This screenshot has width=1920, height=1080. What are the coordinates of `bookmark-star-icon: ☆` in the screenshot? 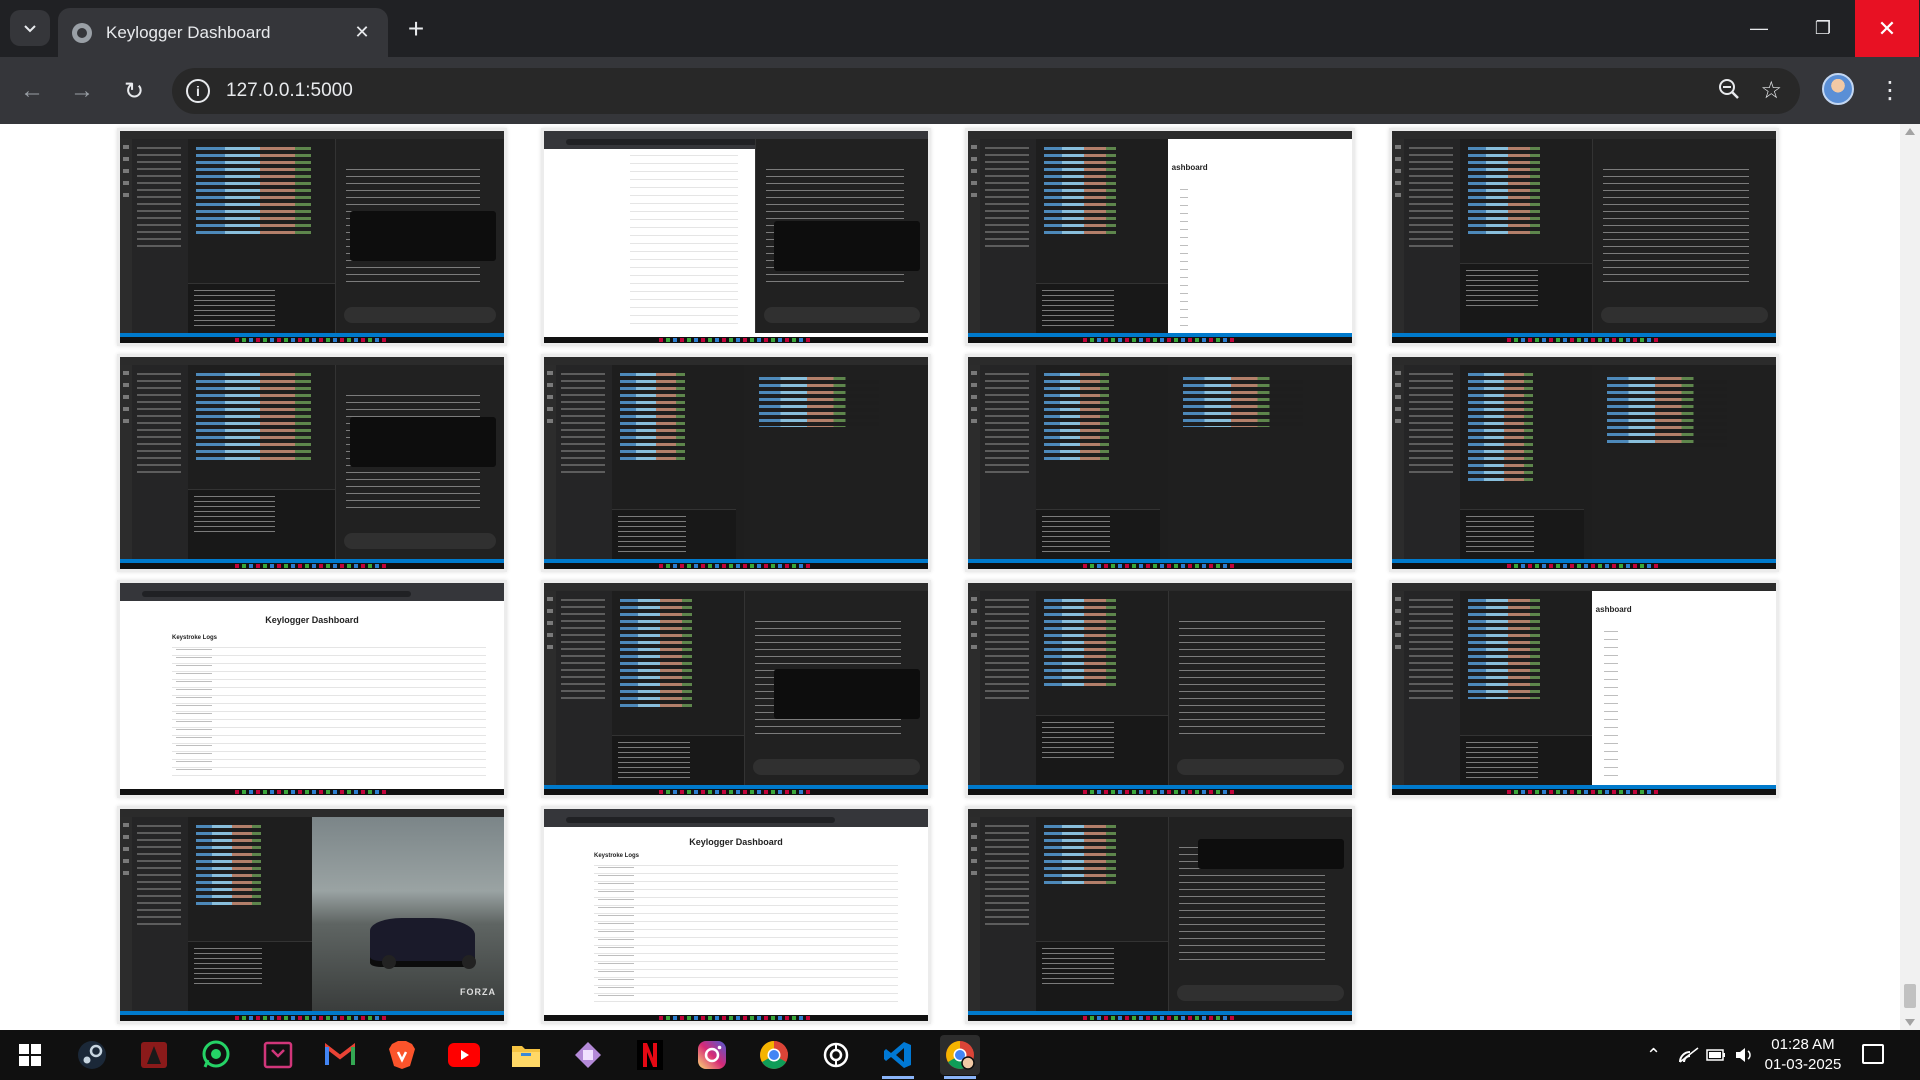 It's located at (1771, 90).